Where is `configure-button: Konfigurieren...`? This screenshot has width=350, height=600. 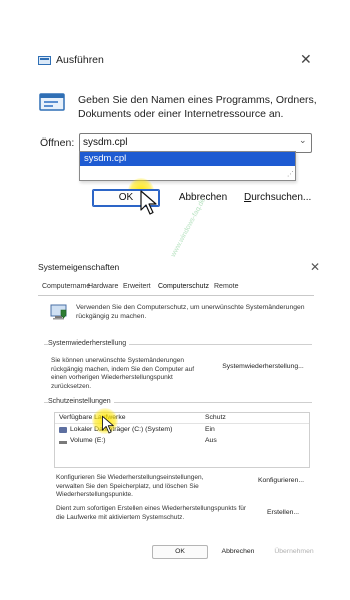 configure-button: Konfigurieren... is located at coordinates (281, 481).